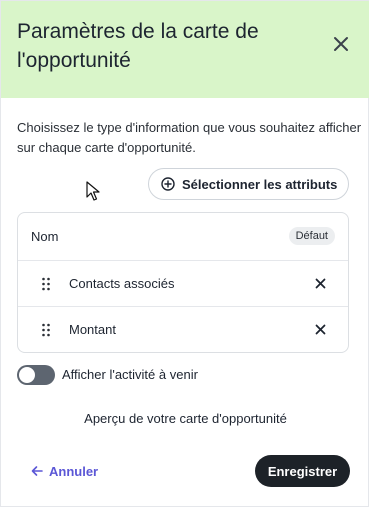  Describe the element at coordinates (302, 471) in the screenshot. I see `save-button: Enregistrer` at that location.